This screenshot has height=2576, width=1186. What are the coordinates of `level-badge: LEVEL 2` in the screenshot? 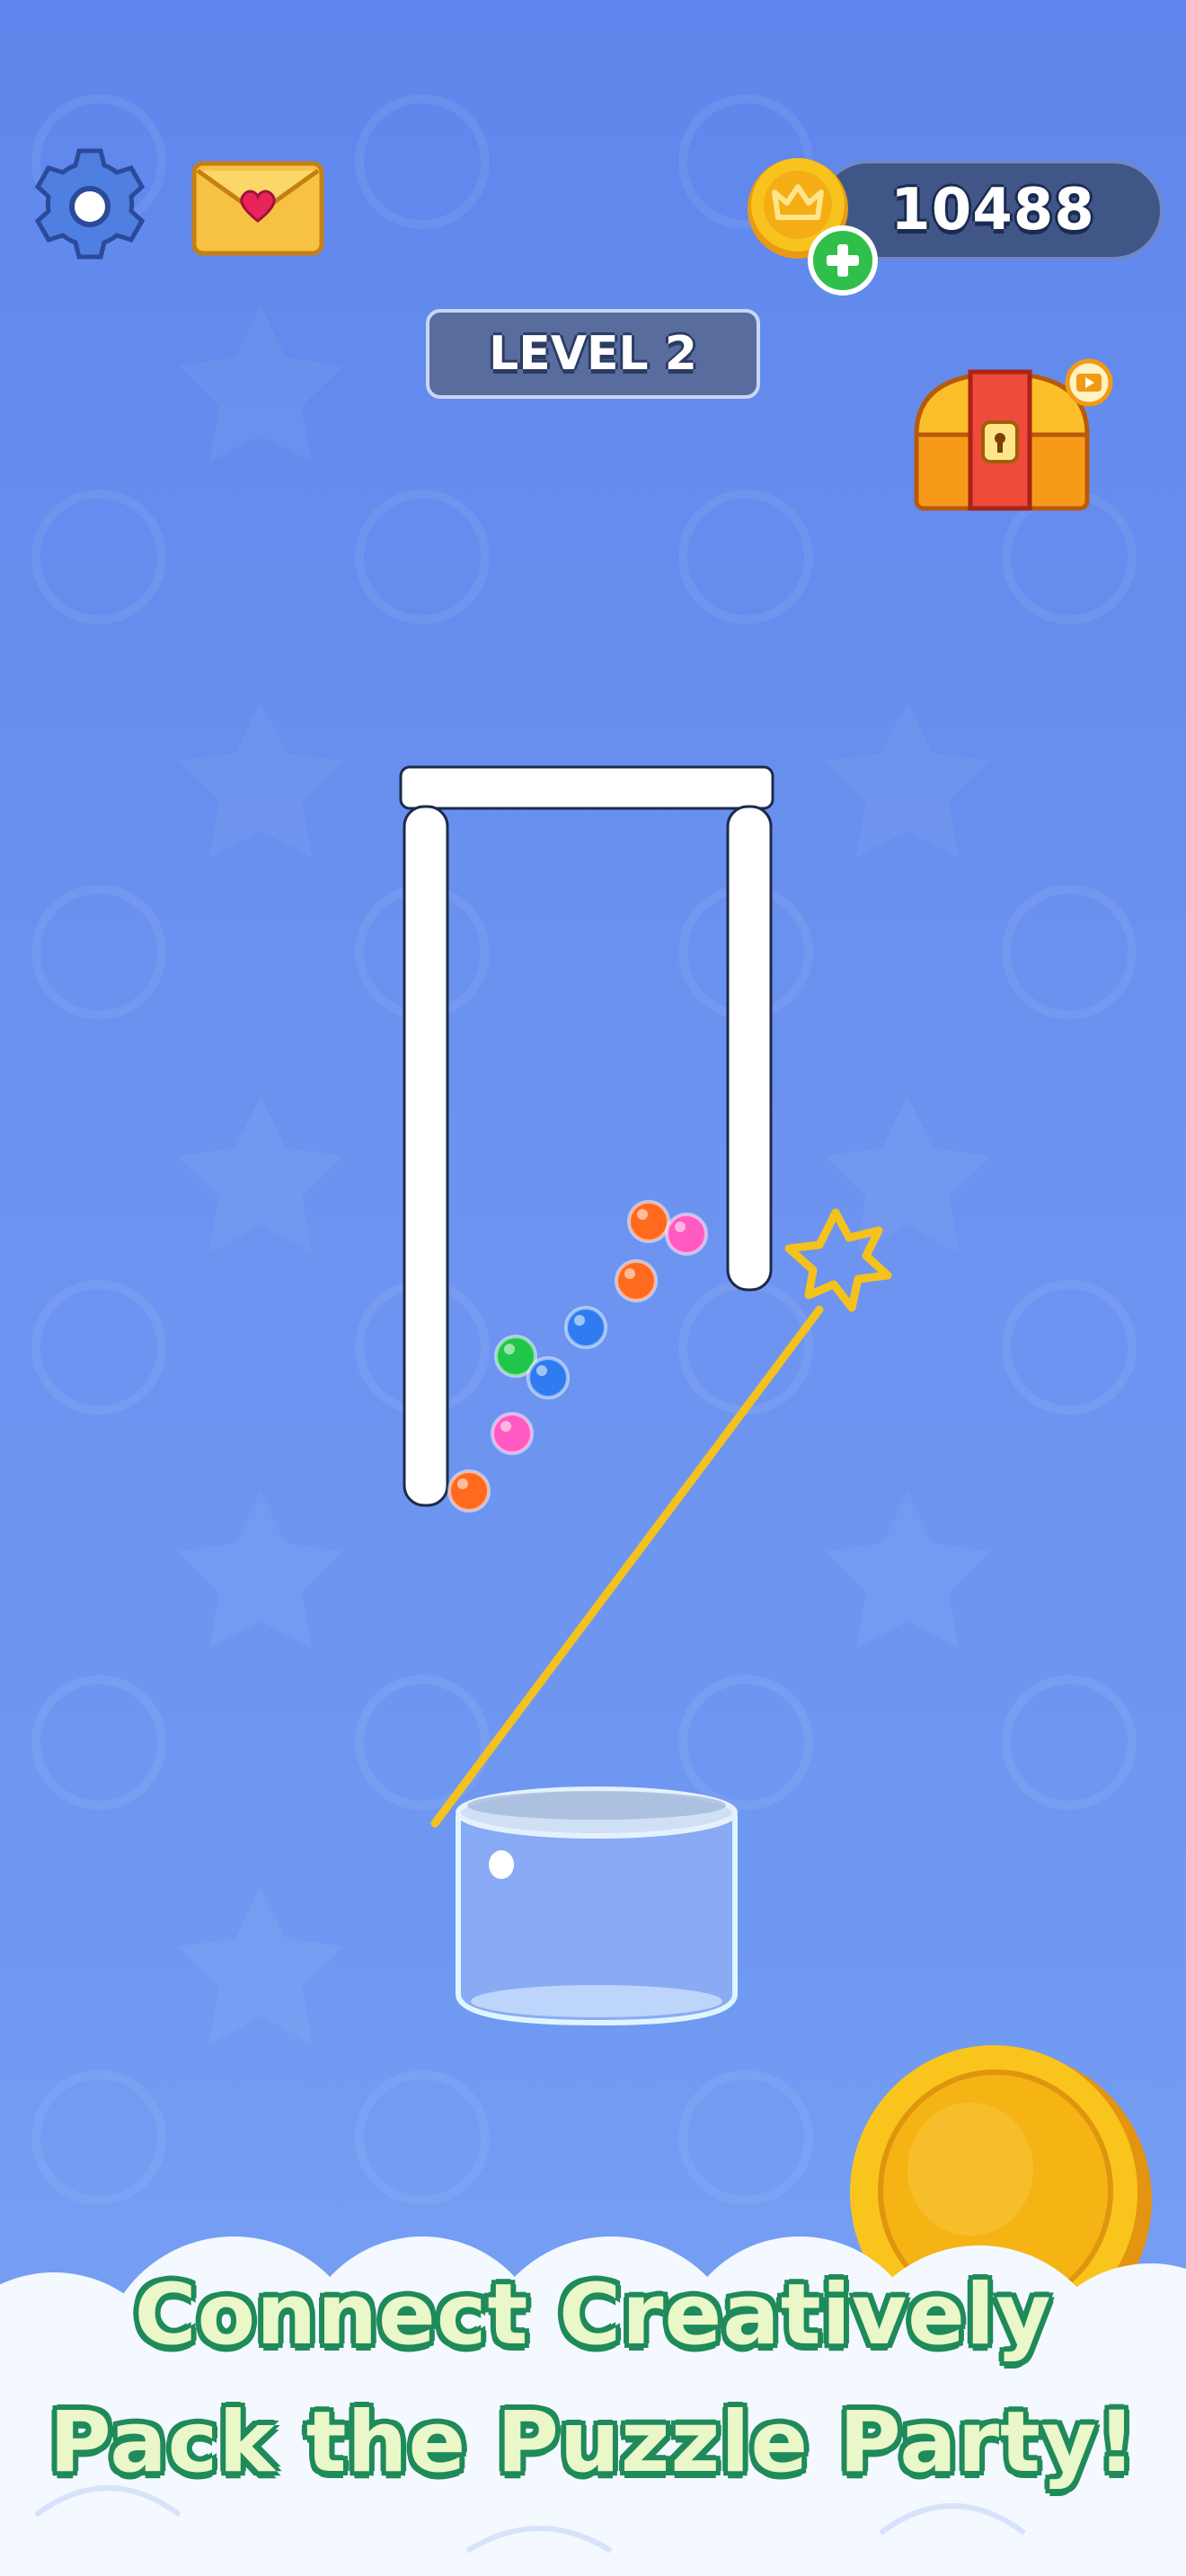 It's located at (593, 354).